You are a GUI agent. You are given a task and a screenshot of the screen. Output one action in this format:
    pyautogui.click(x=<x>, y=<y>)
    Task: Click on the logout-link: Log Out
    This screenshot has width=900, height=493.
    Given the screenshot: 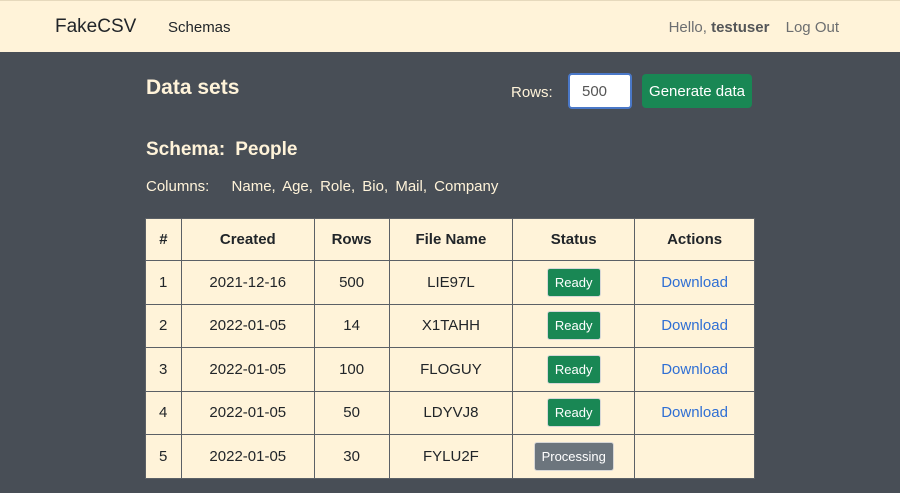 What is the action you would take?
    pyautogui.click(x=812, y=27)
    